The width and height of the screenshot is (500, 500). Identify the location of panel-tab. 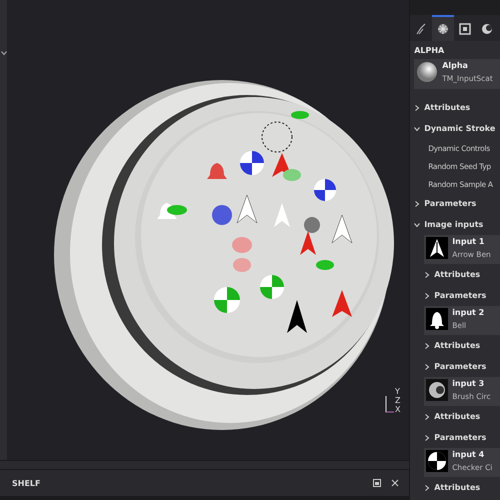
(443, 28).